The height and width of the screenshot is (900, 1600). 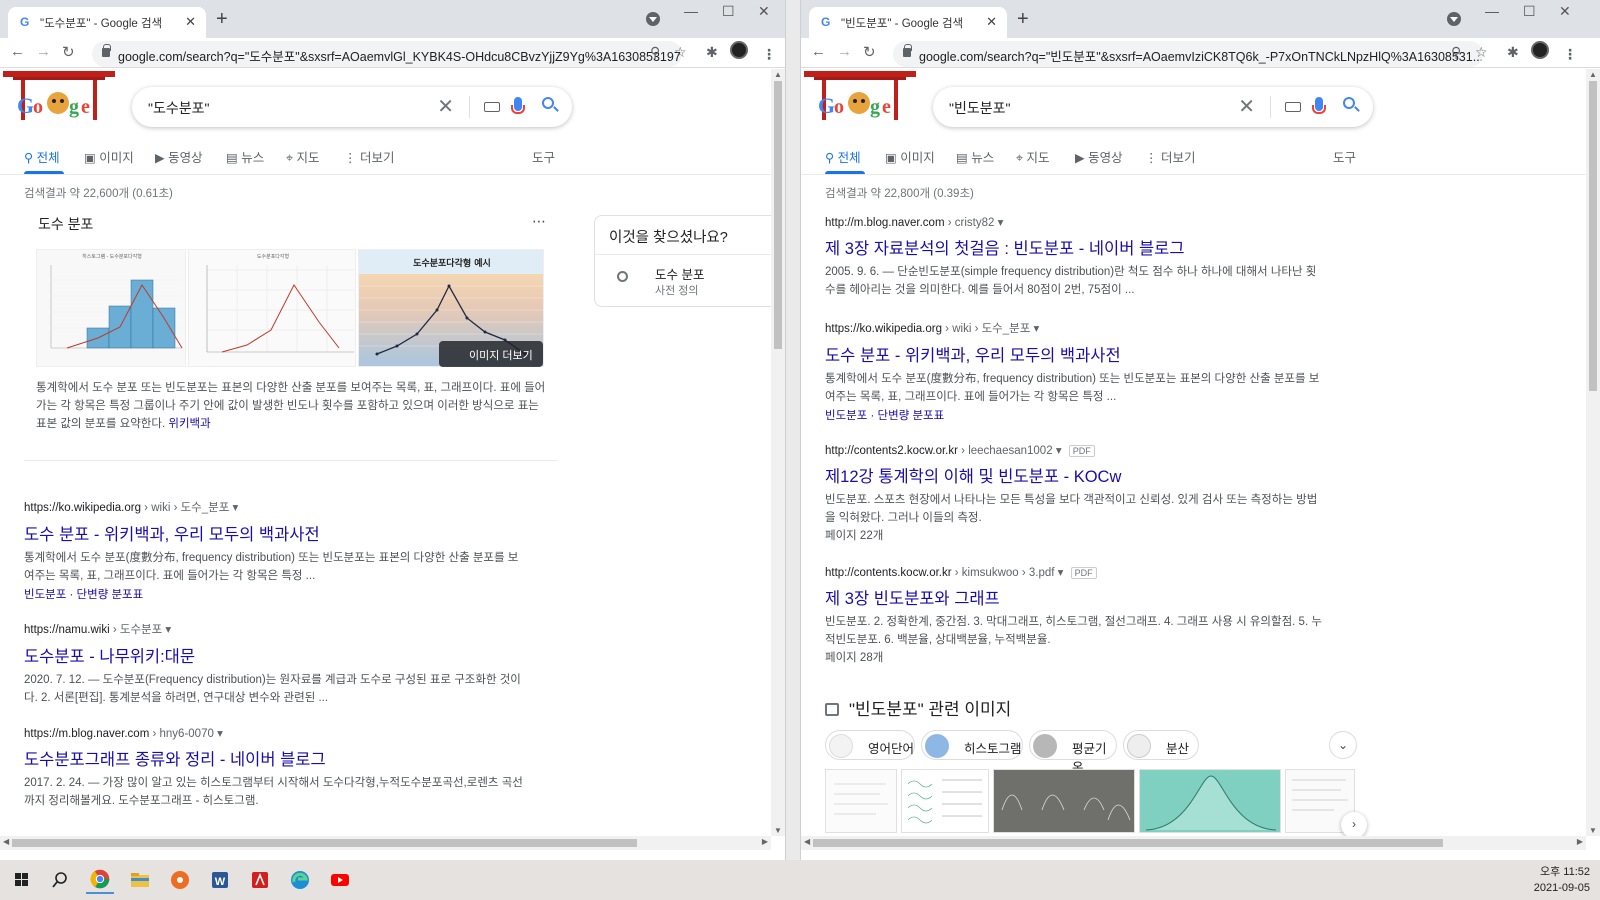 I want to click on acrobat-icon, so click(x=260, y=880).